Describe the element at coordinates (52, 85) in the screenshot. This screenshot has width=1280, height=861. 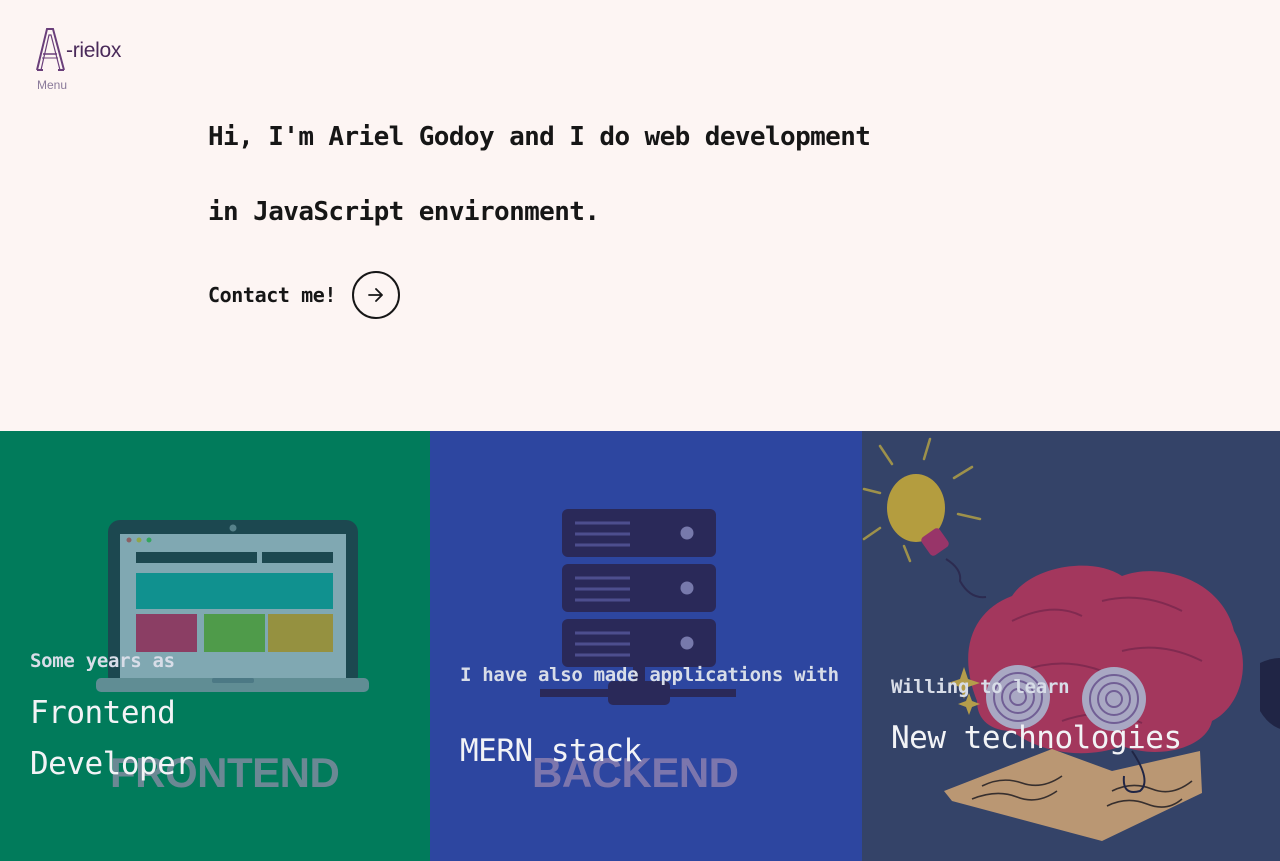
I see `menu-link: Menu` at that location.